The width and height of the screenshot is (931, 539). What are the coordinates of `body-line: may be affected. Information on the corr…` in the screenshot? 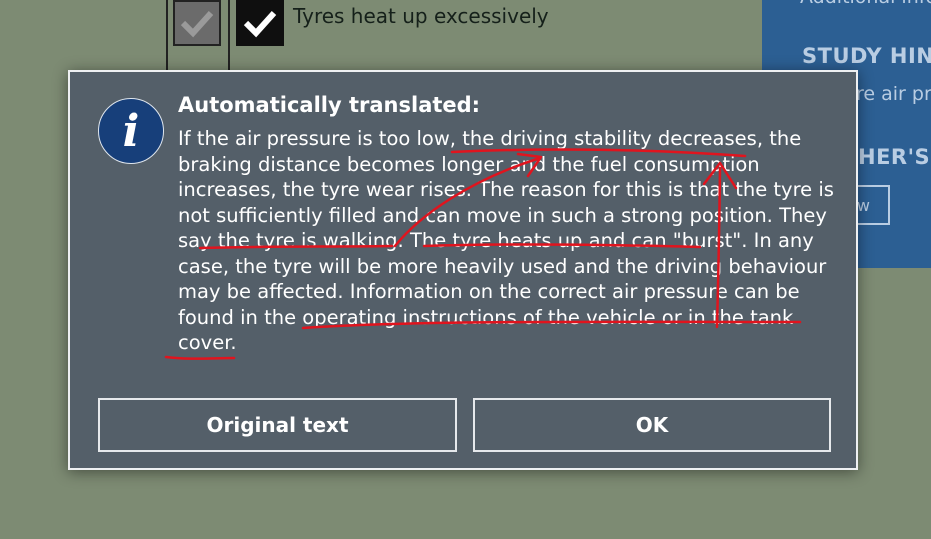 It's located at (489, 291).